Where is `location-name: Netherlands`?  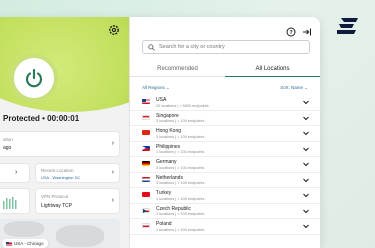 location-name: Netherlands is located at coordinates (169, 177).